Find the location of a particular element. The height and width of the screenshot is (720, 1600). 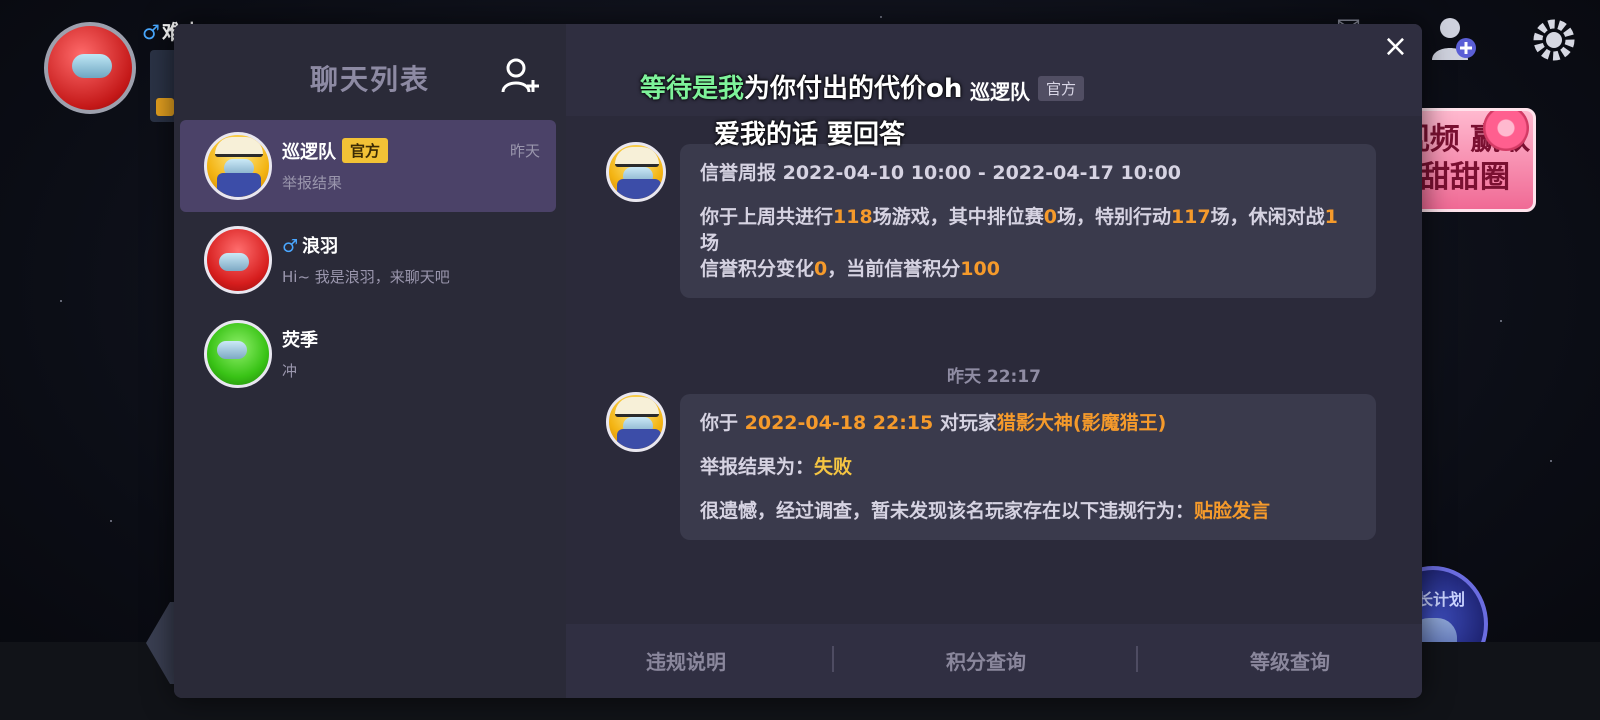

contact-name-text: 浪羽 is located at coordinates (320, 246).